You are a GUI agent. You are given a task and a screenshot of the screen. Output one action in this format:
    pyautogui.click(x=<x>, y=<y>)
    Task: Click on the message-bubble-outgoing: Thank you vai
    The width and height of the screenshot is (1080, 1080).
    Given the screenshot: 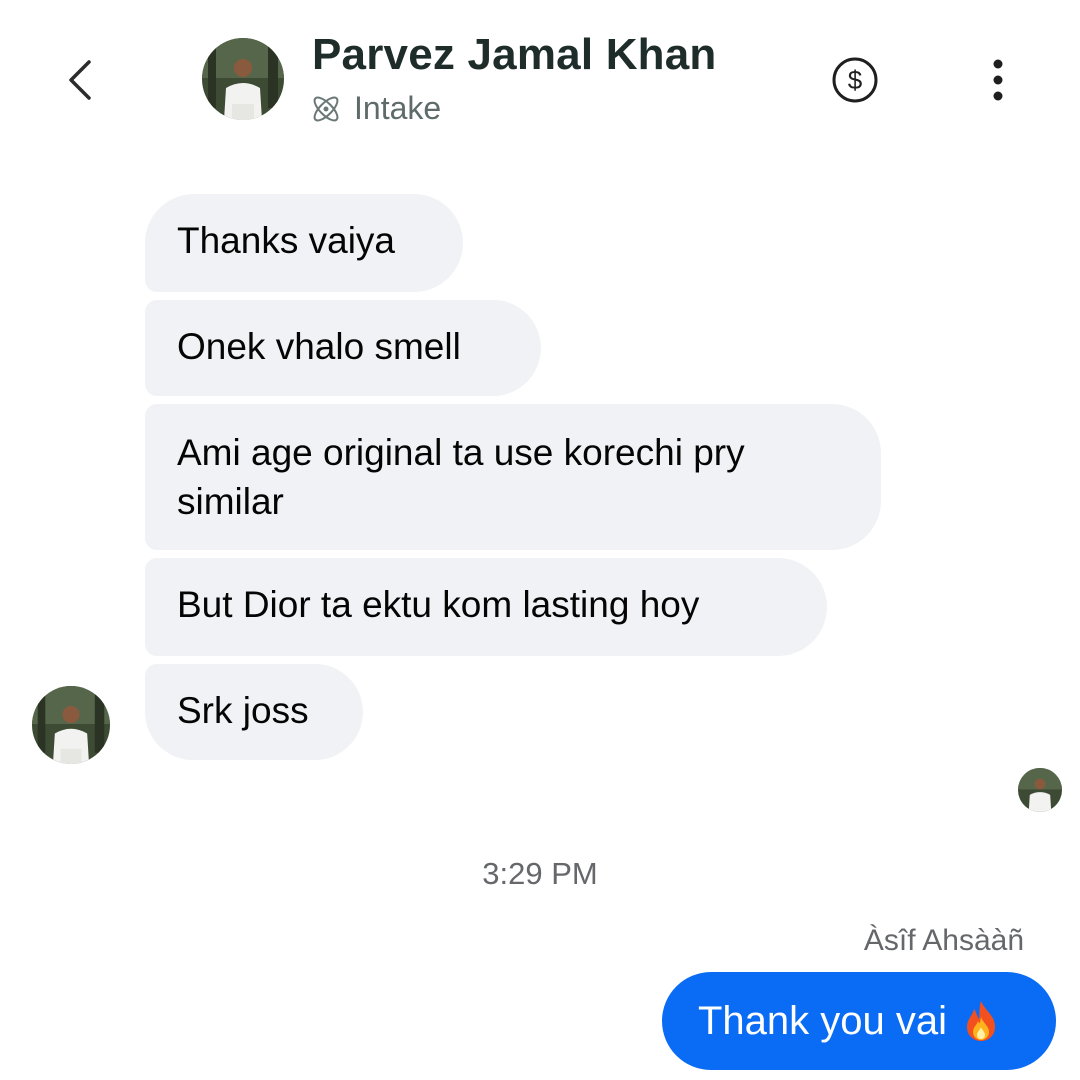 What is the action you would take?
    pyautogui.click(x=859, y=1021)
    